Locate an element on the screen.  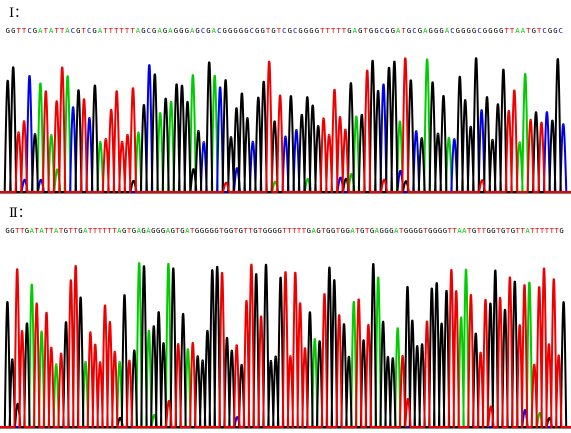
trace-c is located at coordinates (285, 418).